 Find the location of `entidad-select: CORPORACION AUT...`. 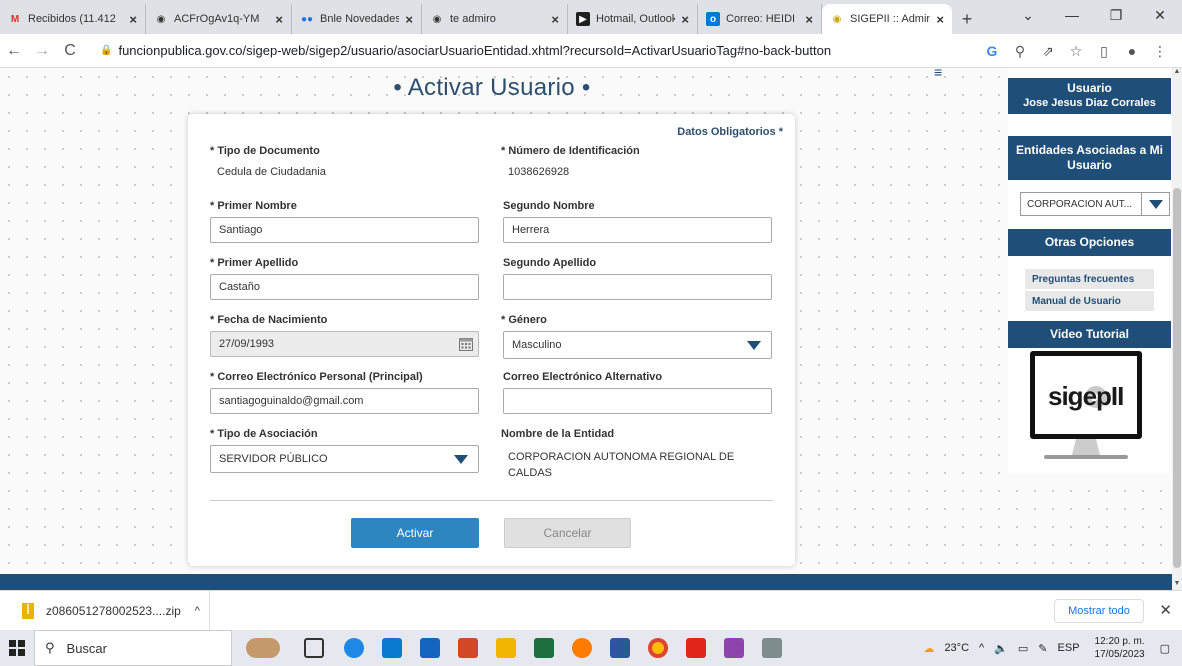

entidad-select: CORPORACION AUT... is located at coordinates (1095, 204).